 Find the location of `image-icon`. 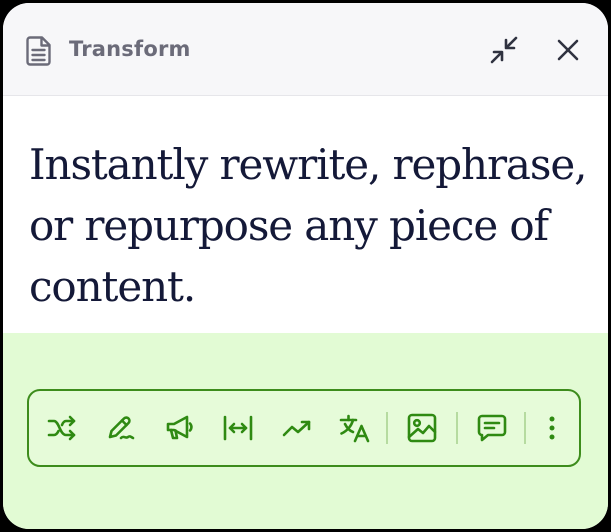

image-icon is located at coordinates (422, 428).